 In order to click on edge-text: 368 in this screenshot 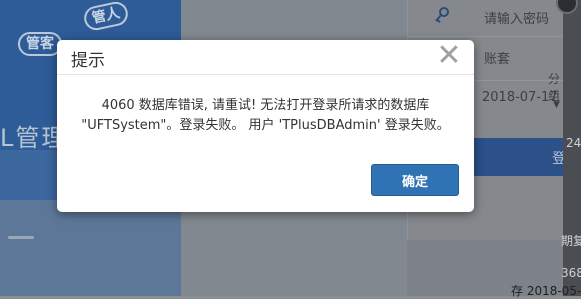, I will do `click(571, 273)`.